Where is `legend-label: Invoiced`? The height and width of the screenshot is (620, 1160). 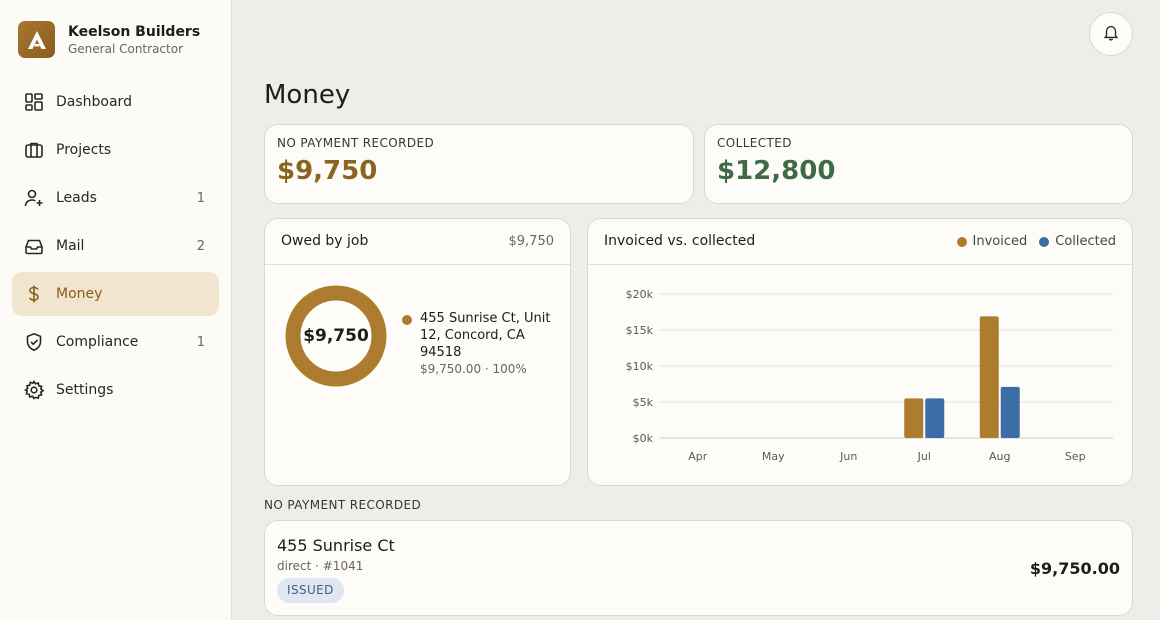 legend-label: Invoiced is located at coordinates (1000, 241).